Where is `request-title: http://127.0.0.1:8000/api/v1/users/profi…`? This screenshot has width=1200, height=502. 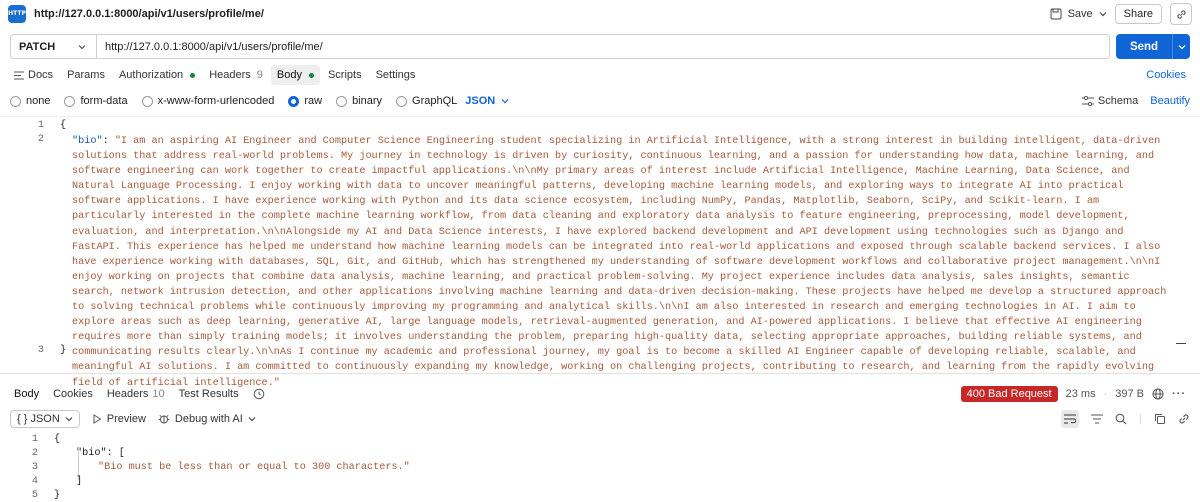
request-title: http://127.0.0.1:8000/api/v1/users/profi… is located at coordinates (149, 14).